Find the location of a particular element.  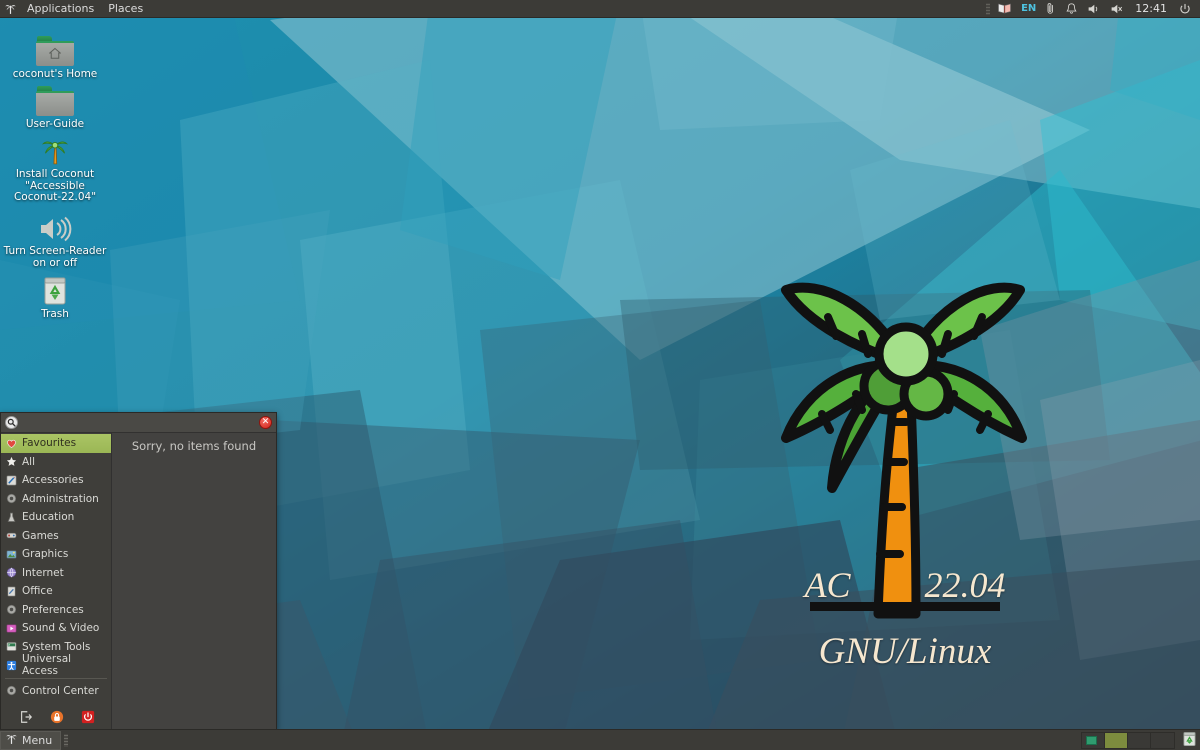

menu-category-label: Graphics is located at coordinates (45, 554).